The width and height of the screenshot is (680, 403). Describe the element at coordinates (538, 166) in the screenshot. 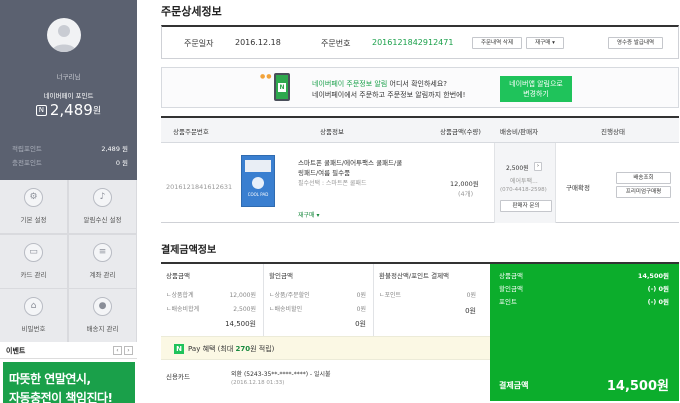

I see `ship-fee-info-icon: ›` at that location.